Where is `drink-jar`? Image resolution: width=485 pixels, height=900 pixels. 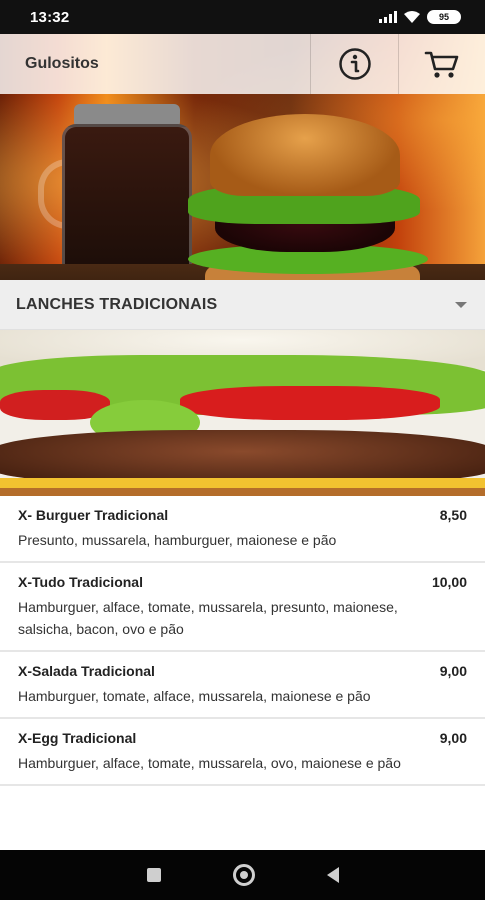
drink-jar is located at coordinates (127, 201).